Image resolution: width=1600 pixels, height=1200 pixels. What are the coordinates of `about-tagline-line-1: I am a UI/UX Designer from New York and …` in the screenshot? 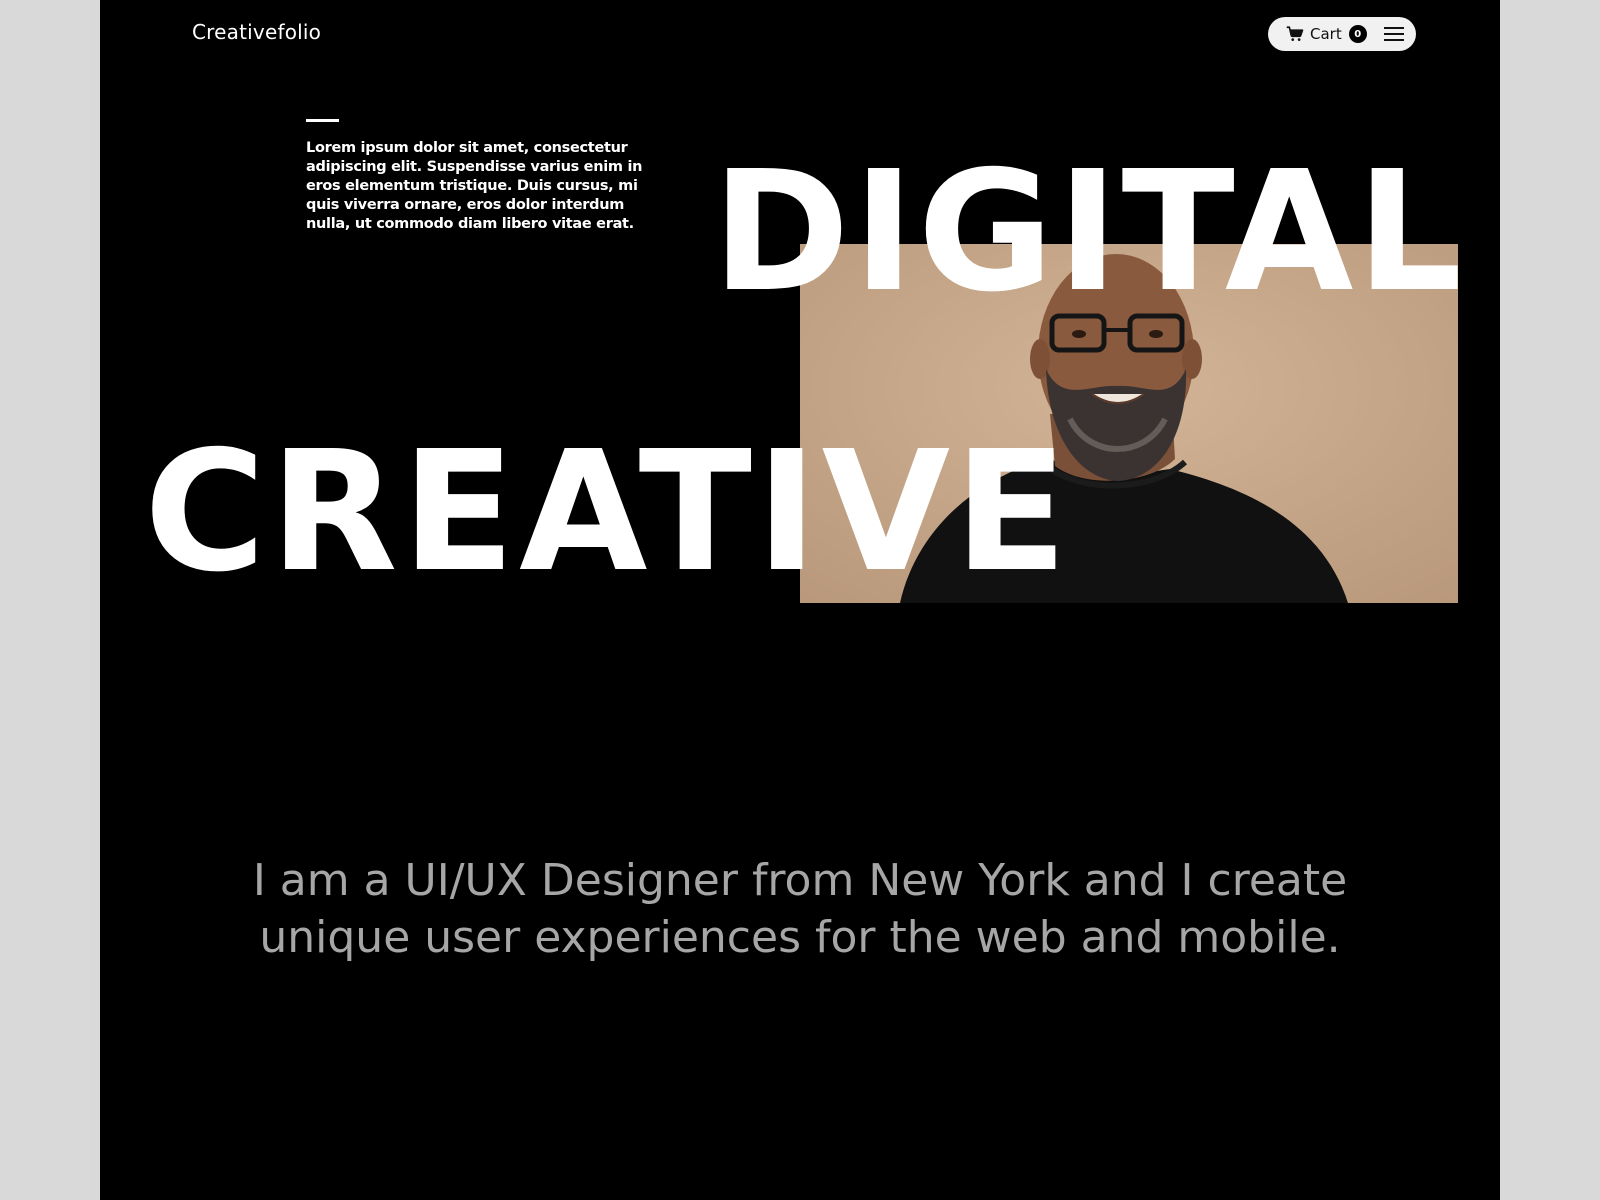 It's located at (800, 880).